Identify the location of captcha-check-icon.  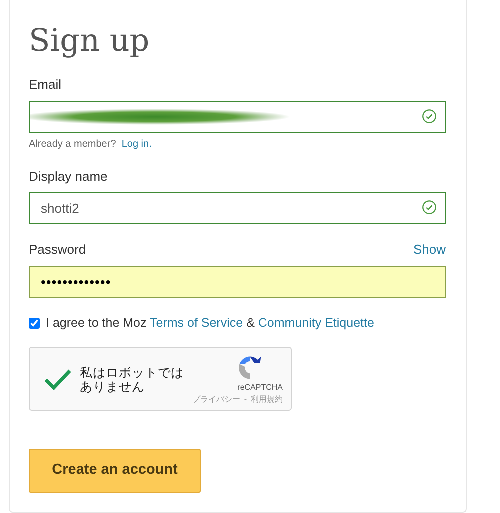
(58, 379).